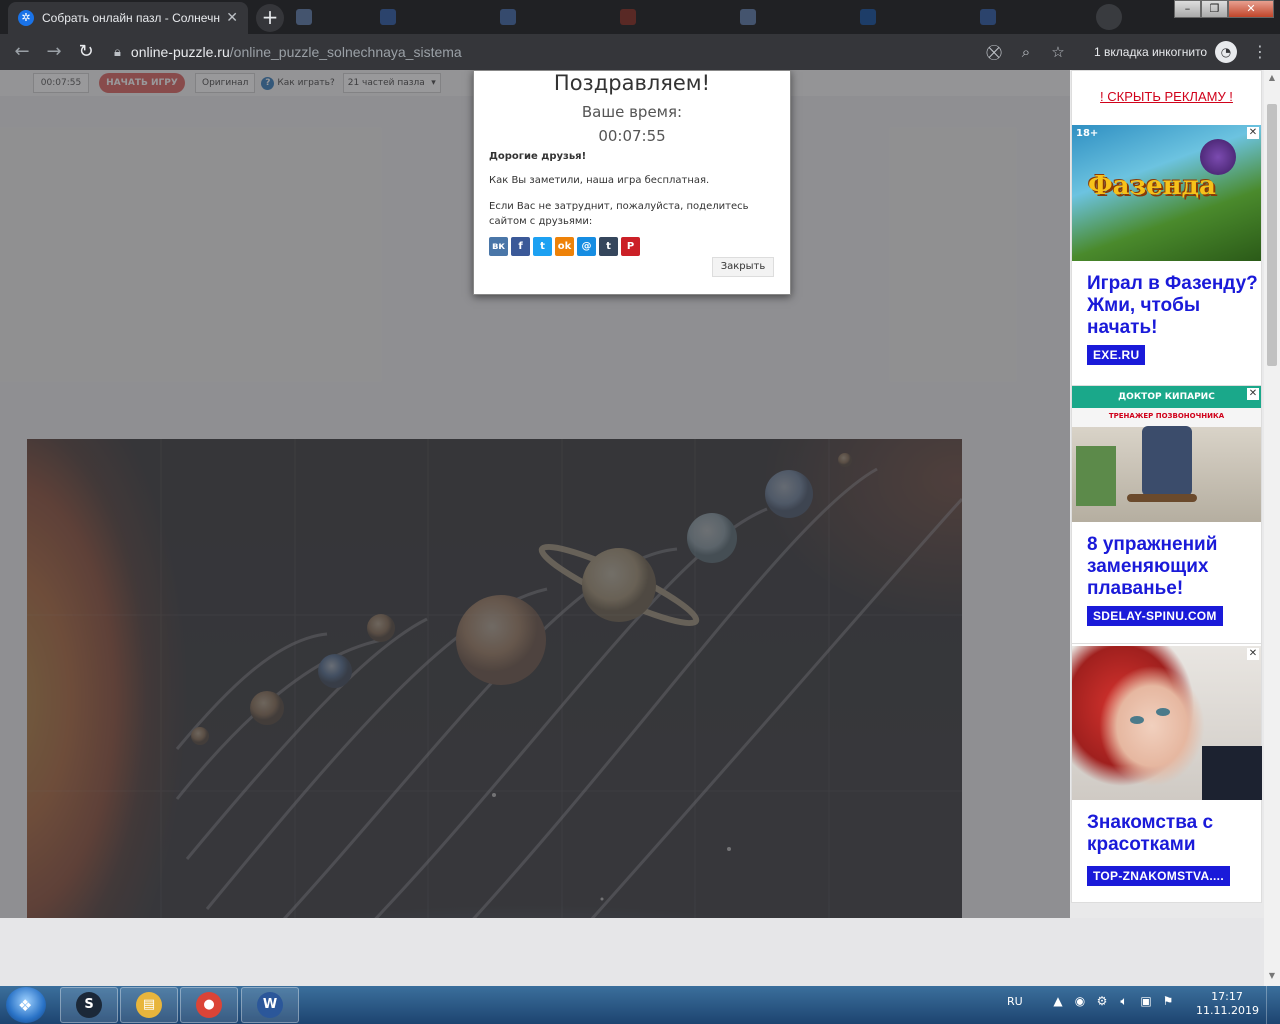 This screenshot has height=1024, width=1280. What do you see at coordinates (1166, 96) in the screenshot?
I see `hide-ads-link: ! СКРЫТЬ РЕКЛАМУ !` at bounding box center [1166, 96].